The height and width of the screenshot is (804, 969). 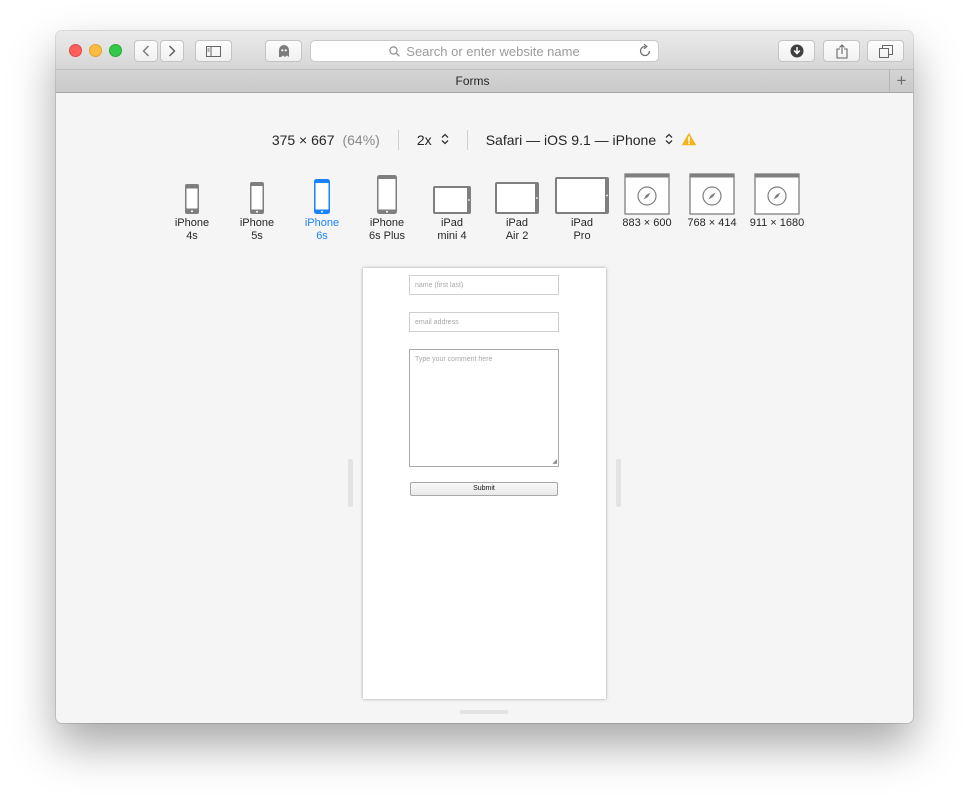 I want to click on extension-button, so click(x=283, y=51).